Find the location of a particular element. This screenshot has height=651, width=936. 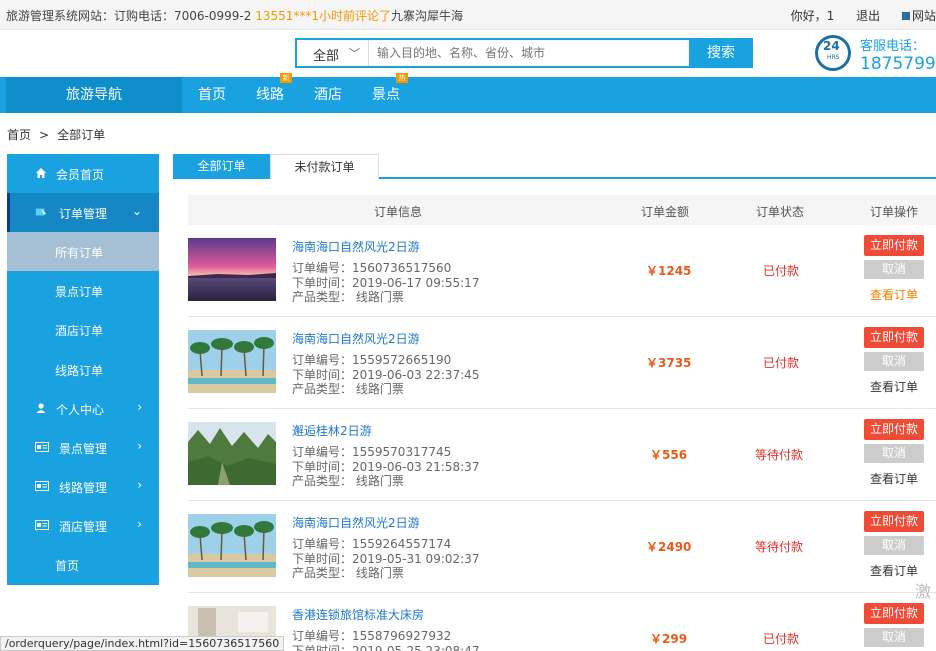

service-number: 18757999 is located at coordinates (898, 64).